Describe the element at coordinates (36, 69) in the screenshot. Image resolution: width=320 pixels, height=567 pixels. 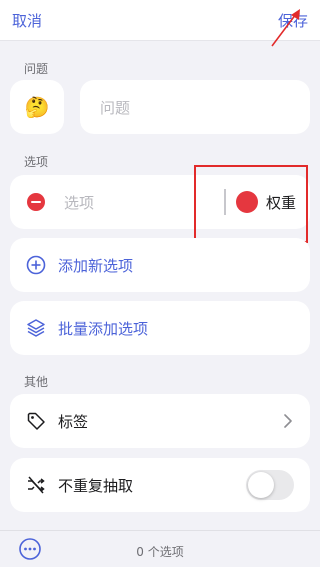
I see `question-section-label: 问题` at that location.